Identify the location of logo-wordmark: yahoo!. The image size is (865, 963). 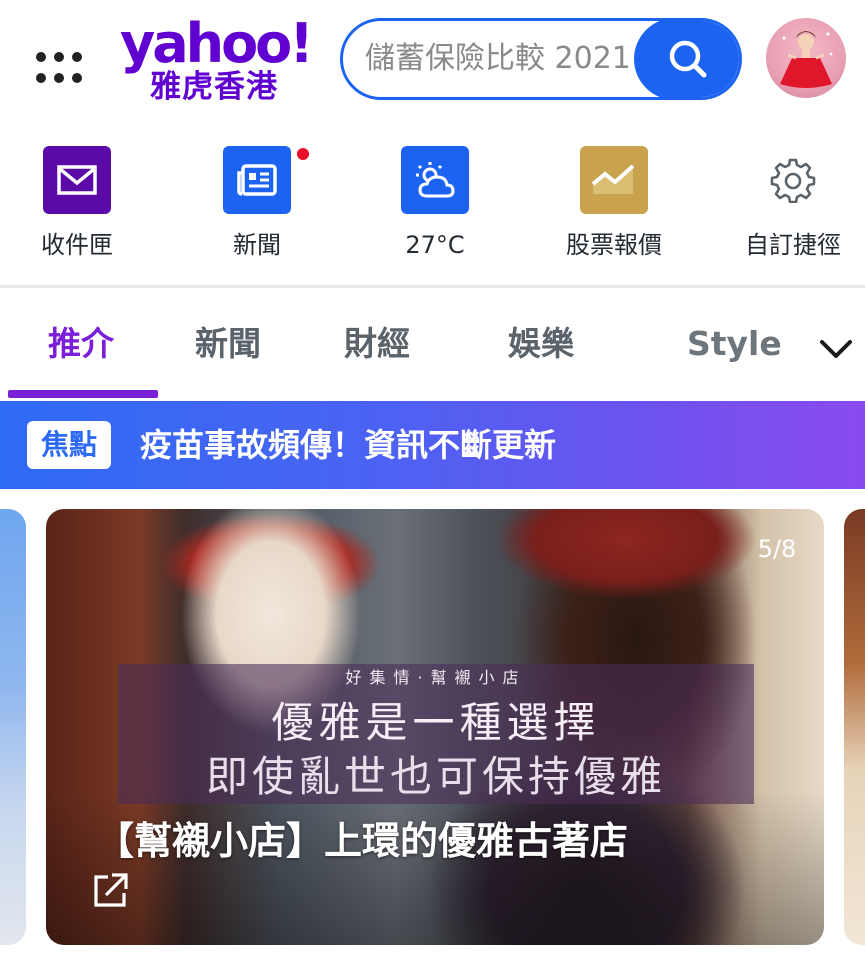
(217, 43).